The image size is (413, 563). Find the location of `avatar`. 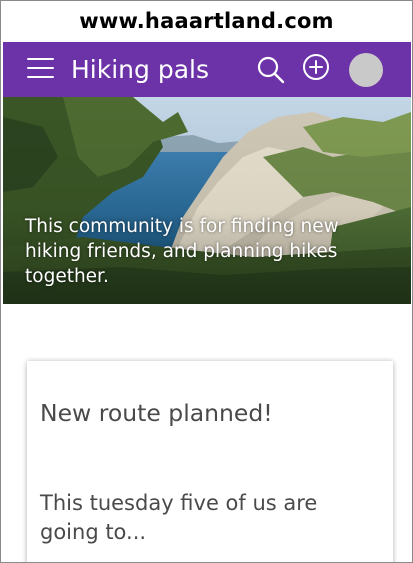

avatar is located at coordinates (366, 70).